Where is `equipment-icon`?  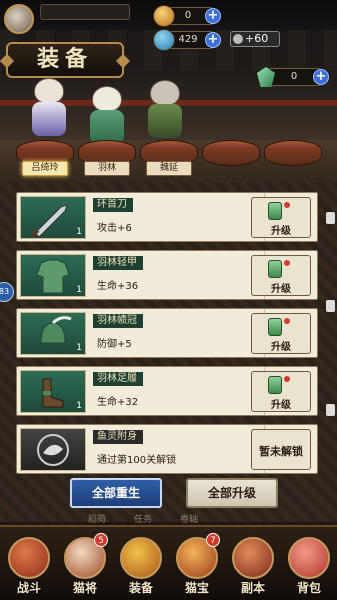 equipment-icon is located at coordinates (141, 558).